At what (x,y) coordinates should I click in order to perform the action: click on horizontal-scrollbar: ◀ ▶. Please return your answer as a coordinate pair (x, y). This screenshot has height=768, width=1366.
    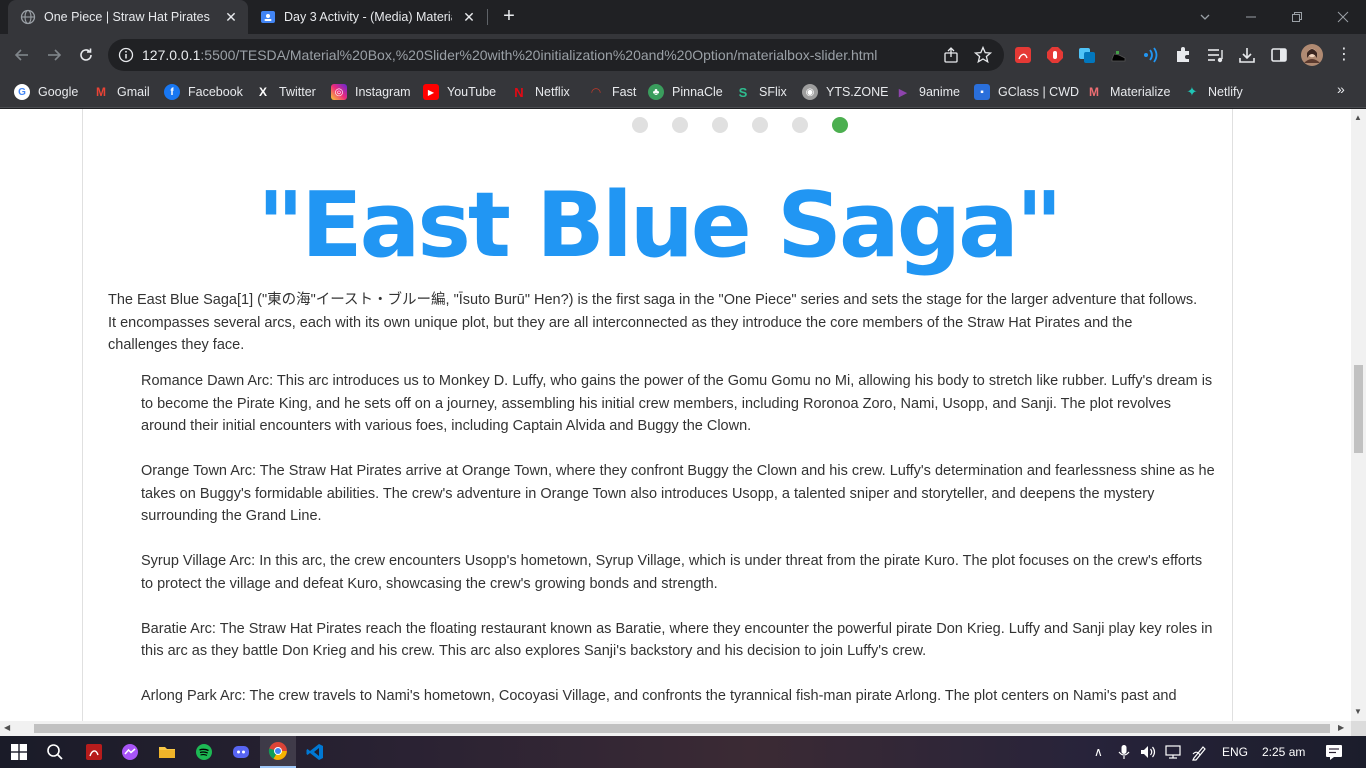
    Looking at the image, I should click on (675, 728).